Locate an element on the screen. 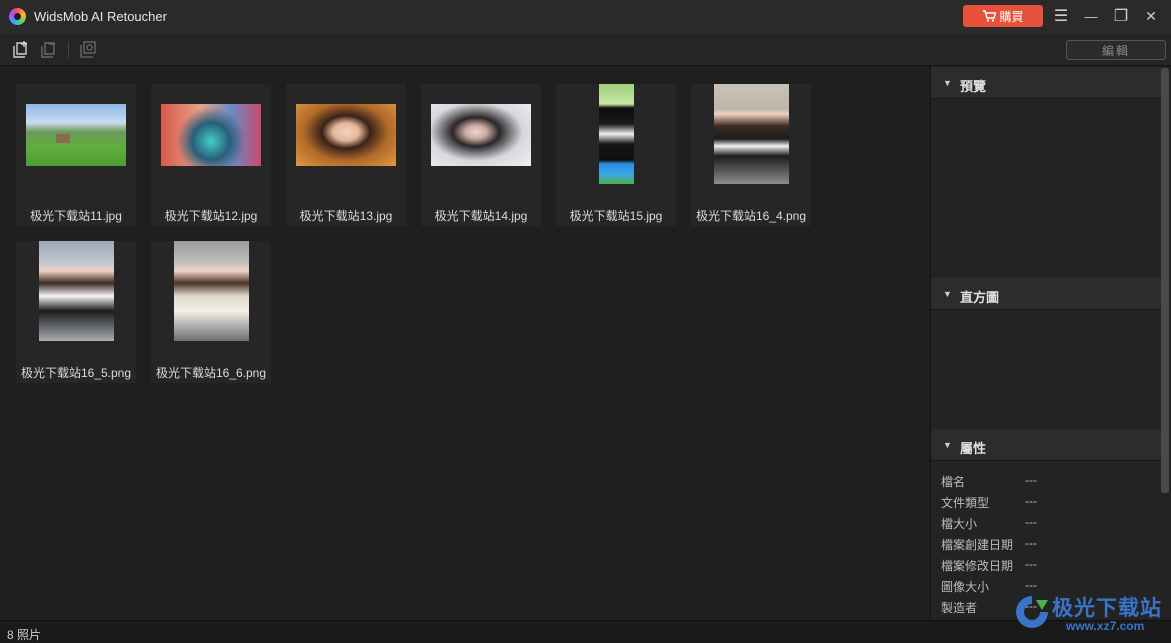 Image resolution: width=1171 pixels, height=643 pixels. watermark: 极光下载站 www.xz7.com is located at coordinates (1090, 614).